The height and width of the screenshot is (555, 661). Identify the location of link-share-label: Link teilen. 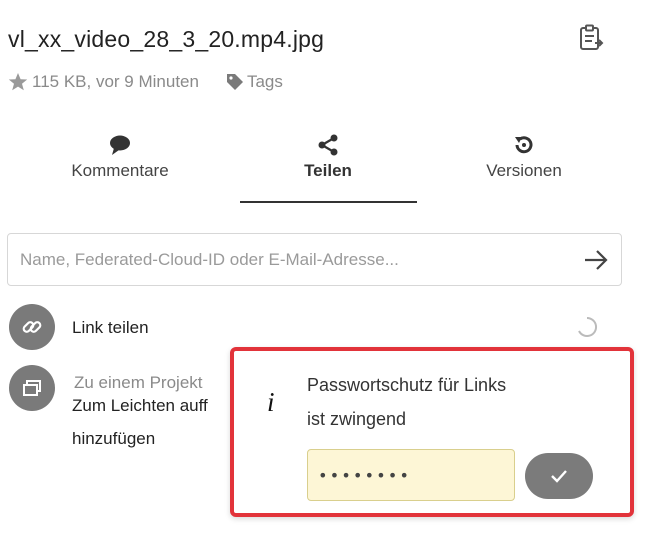
(110, 327).